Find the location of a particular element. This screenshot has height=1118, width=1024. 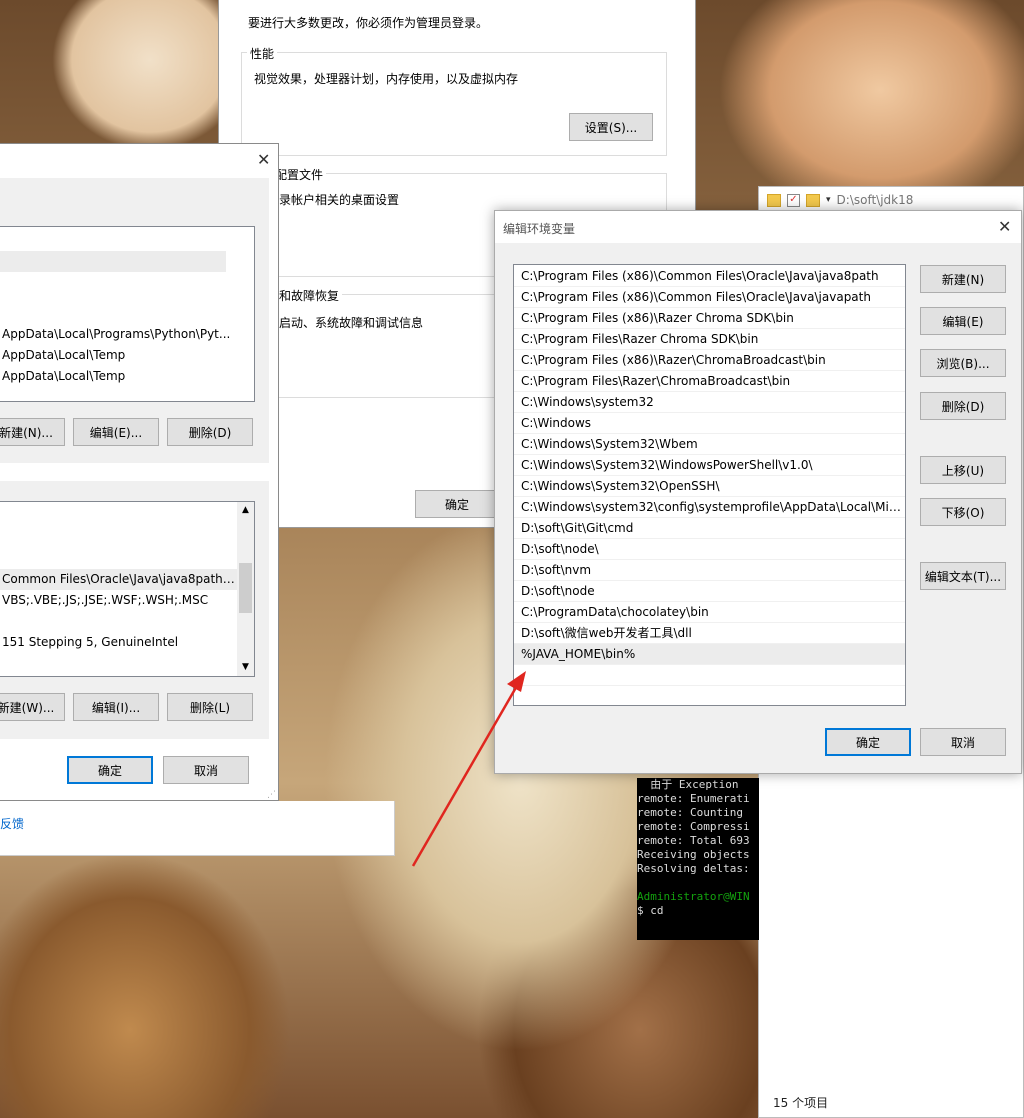

list-item: VBS;.VBE;.JS;.JSE;.WSF;.WSH;.MSC is located at coordinates (127, 600).